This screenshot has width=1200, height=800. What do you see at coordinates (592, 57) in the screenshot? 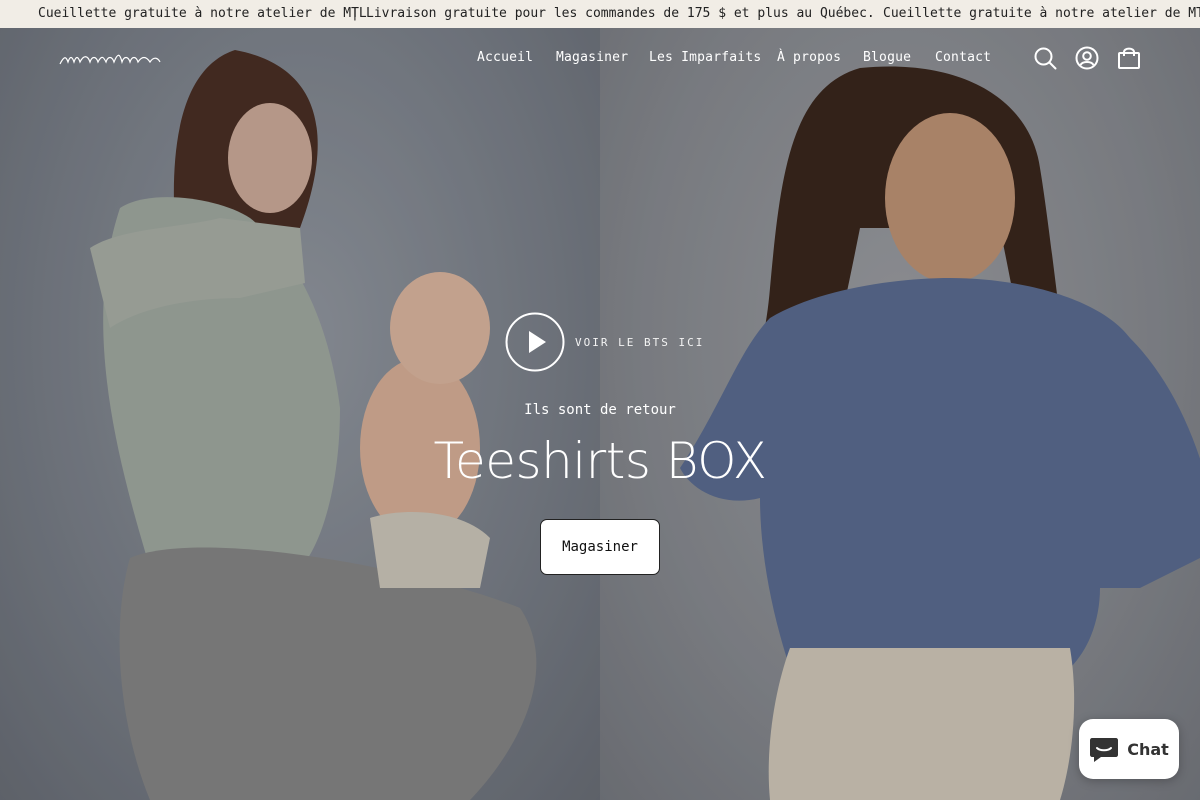
I see `nav-magasiner: Magasiner` at bounding box center [592, 57].